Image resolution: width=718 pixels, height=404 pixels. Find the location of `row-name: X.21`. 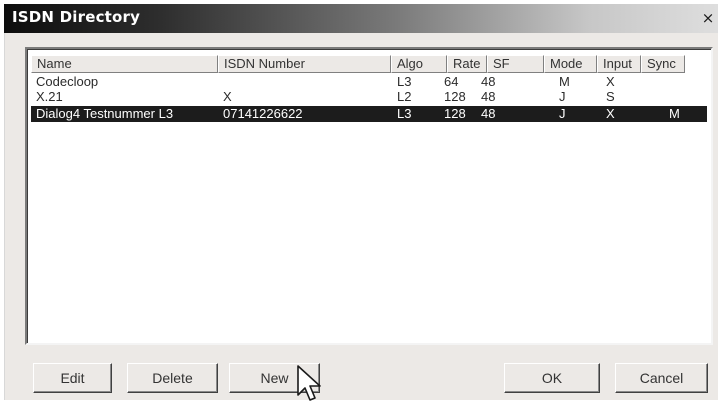

row-name: X.21 is located at coordinates (49, 96).